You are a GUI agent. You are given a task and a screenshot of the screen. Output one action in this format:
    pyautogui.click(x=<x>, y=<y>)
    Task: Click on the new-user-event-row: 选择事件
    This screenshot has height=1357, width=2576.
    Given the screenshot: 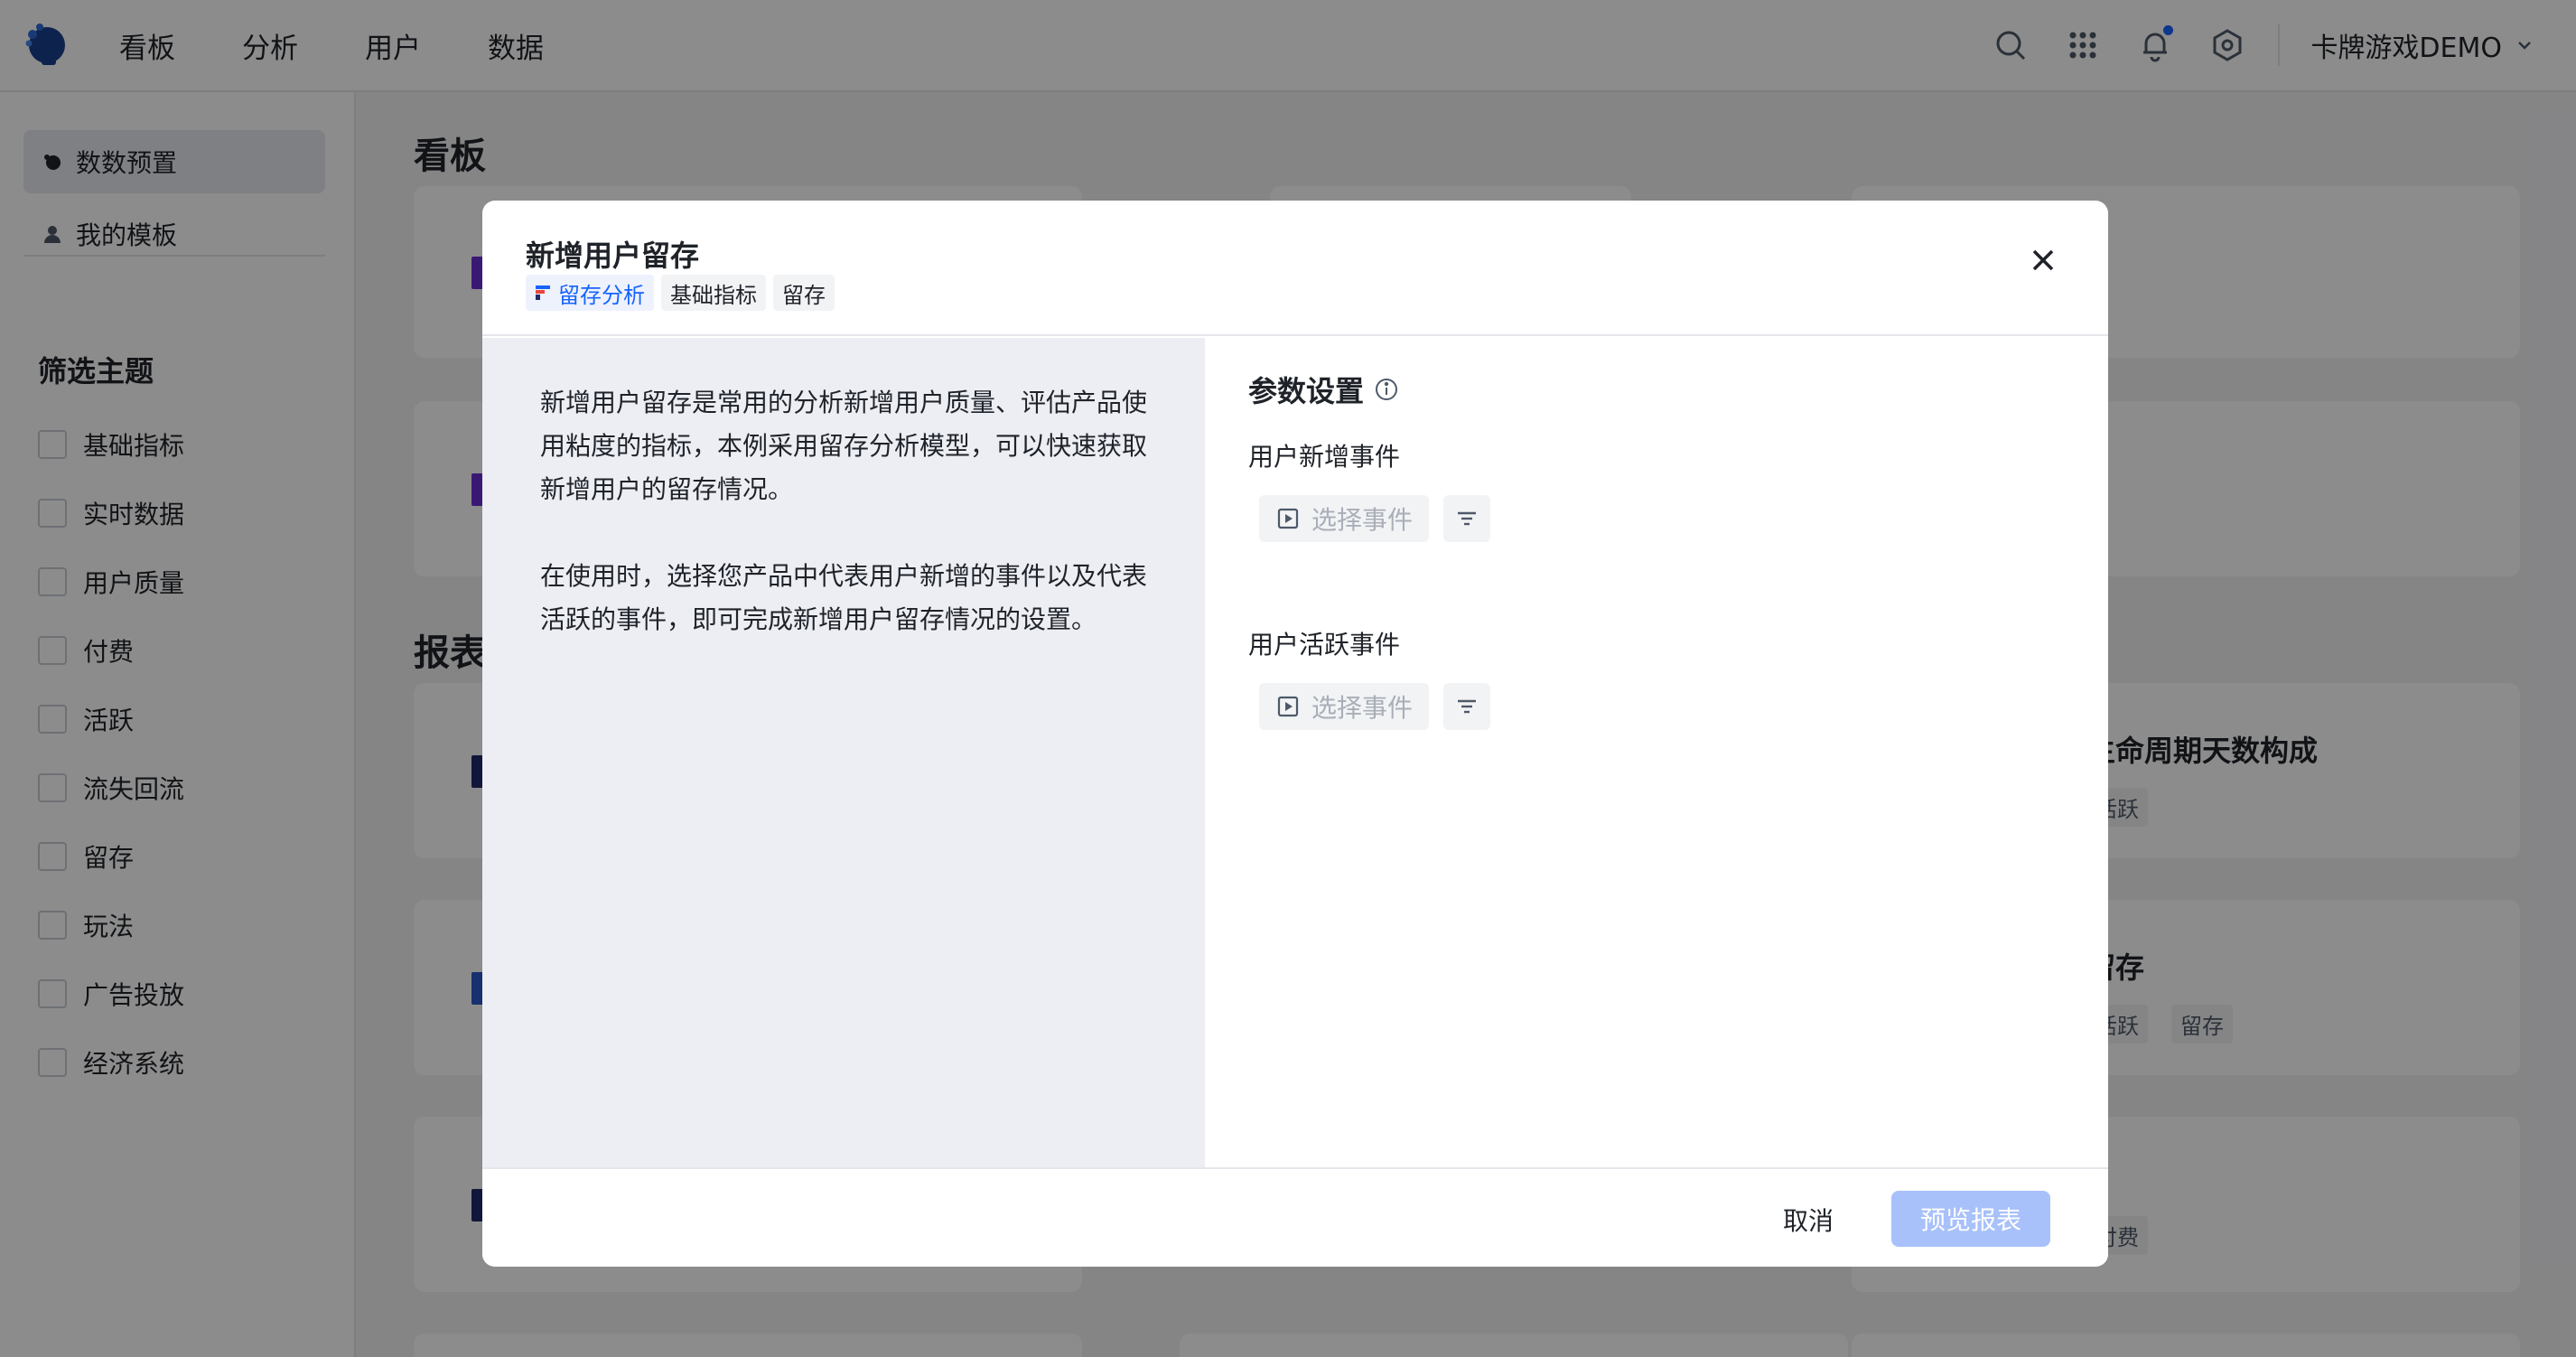 What is the action you would take?
    pyautogui.click(x=1375, y=518)
    